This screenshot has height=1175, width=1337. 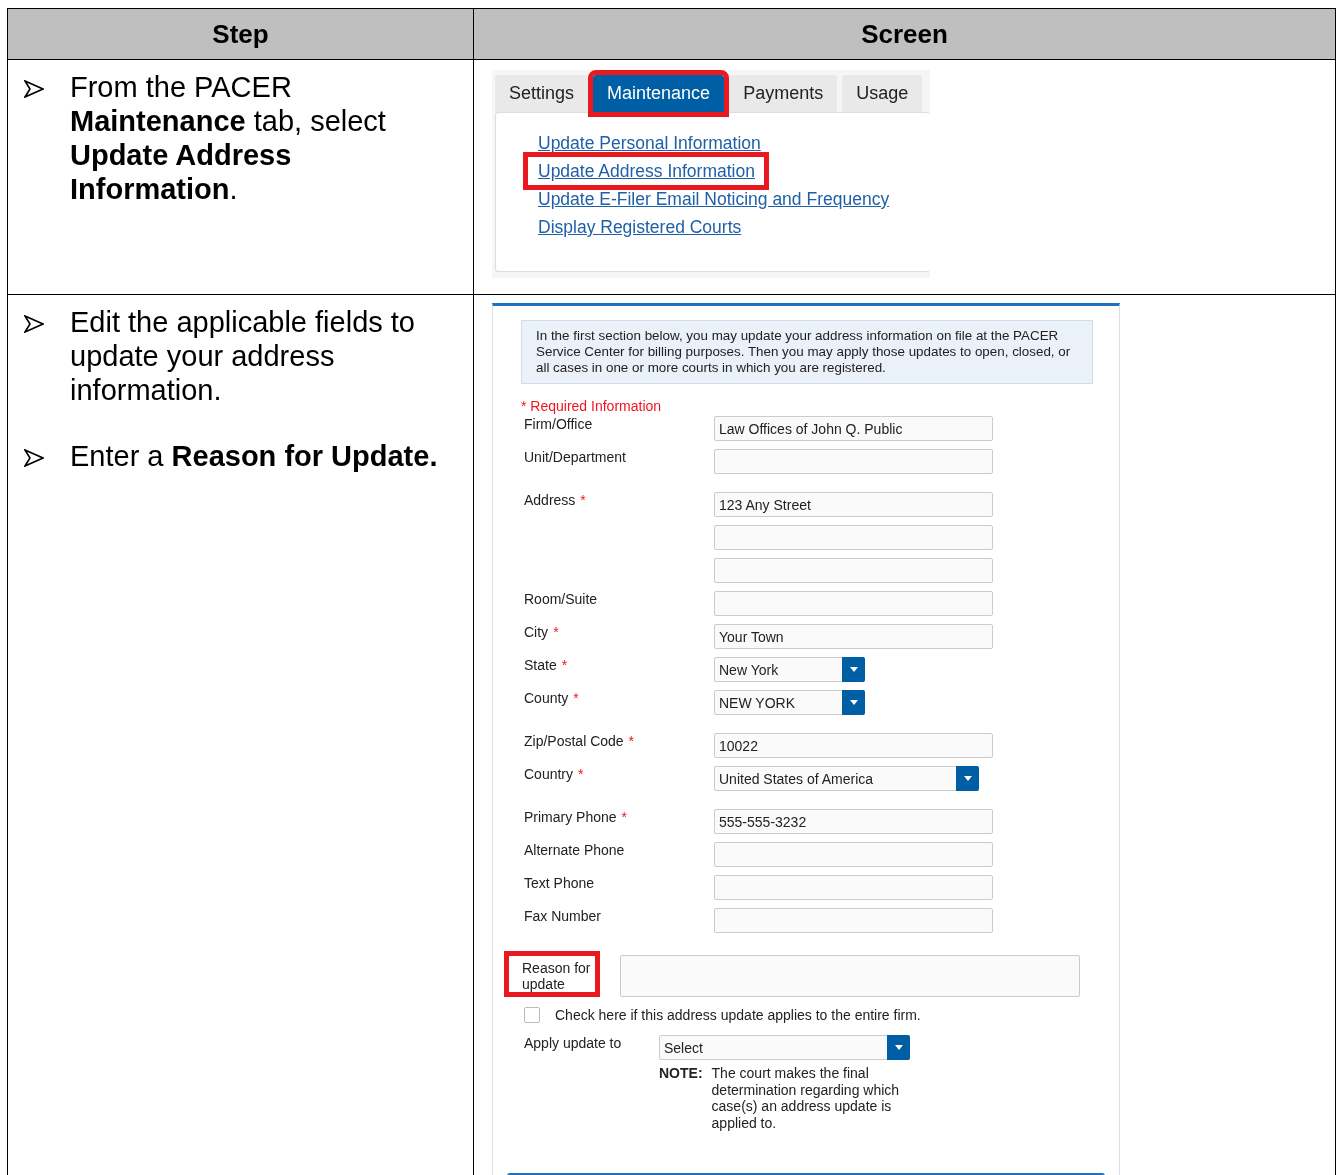 What do you see at coordinates (575, 457) in the screenshot?
I see `field-label: Unit/Department` at bounding box center [575, 457].